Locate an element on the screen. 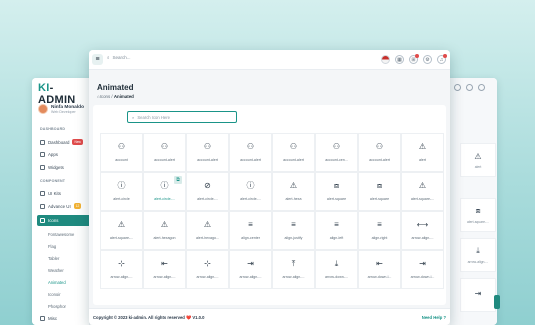 This screenshot has width=535, height=325. icon-tile: ≡ align-justify is located at coordinates (293, 230).